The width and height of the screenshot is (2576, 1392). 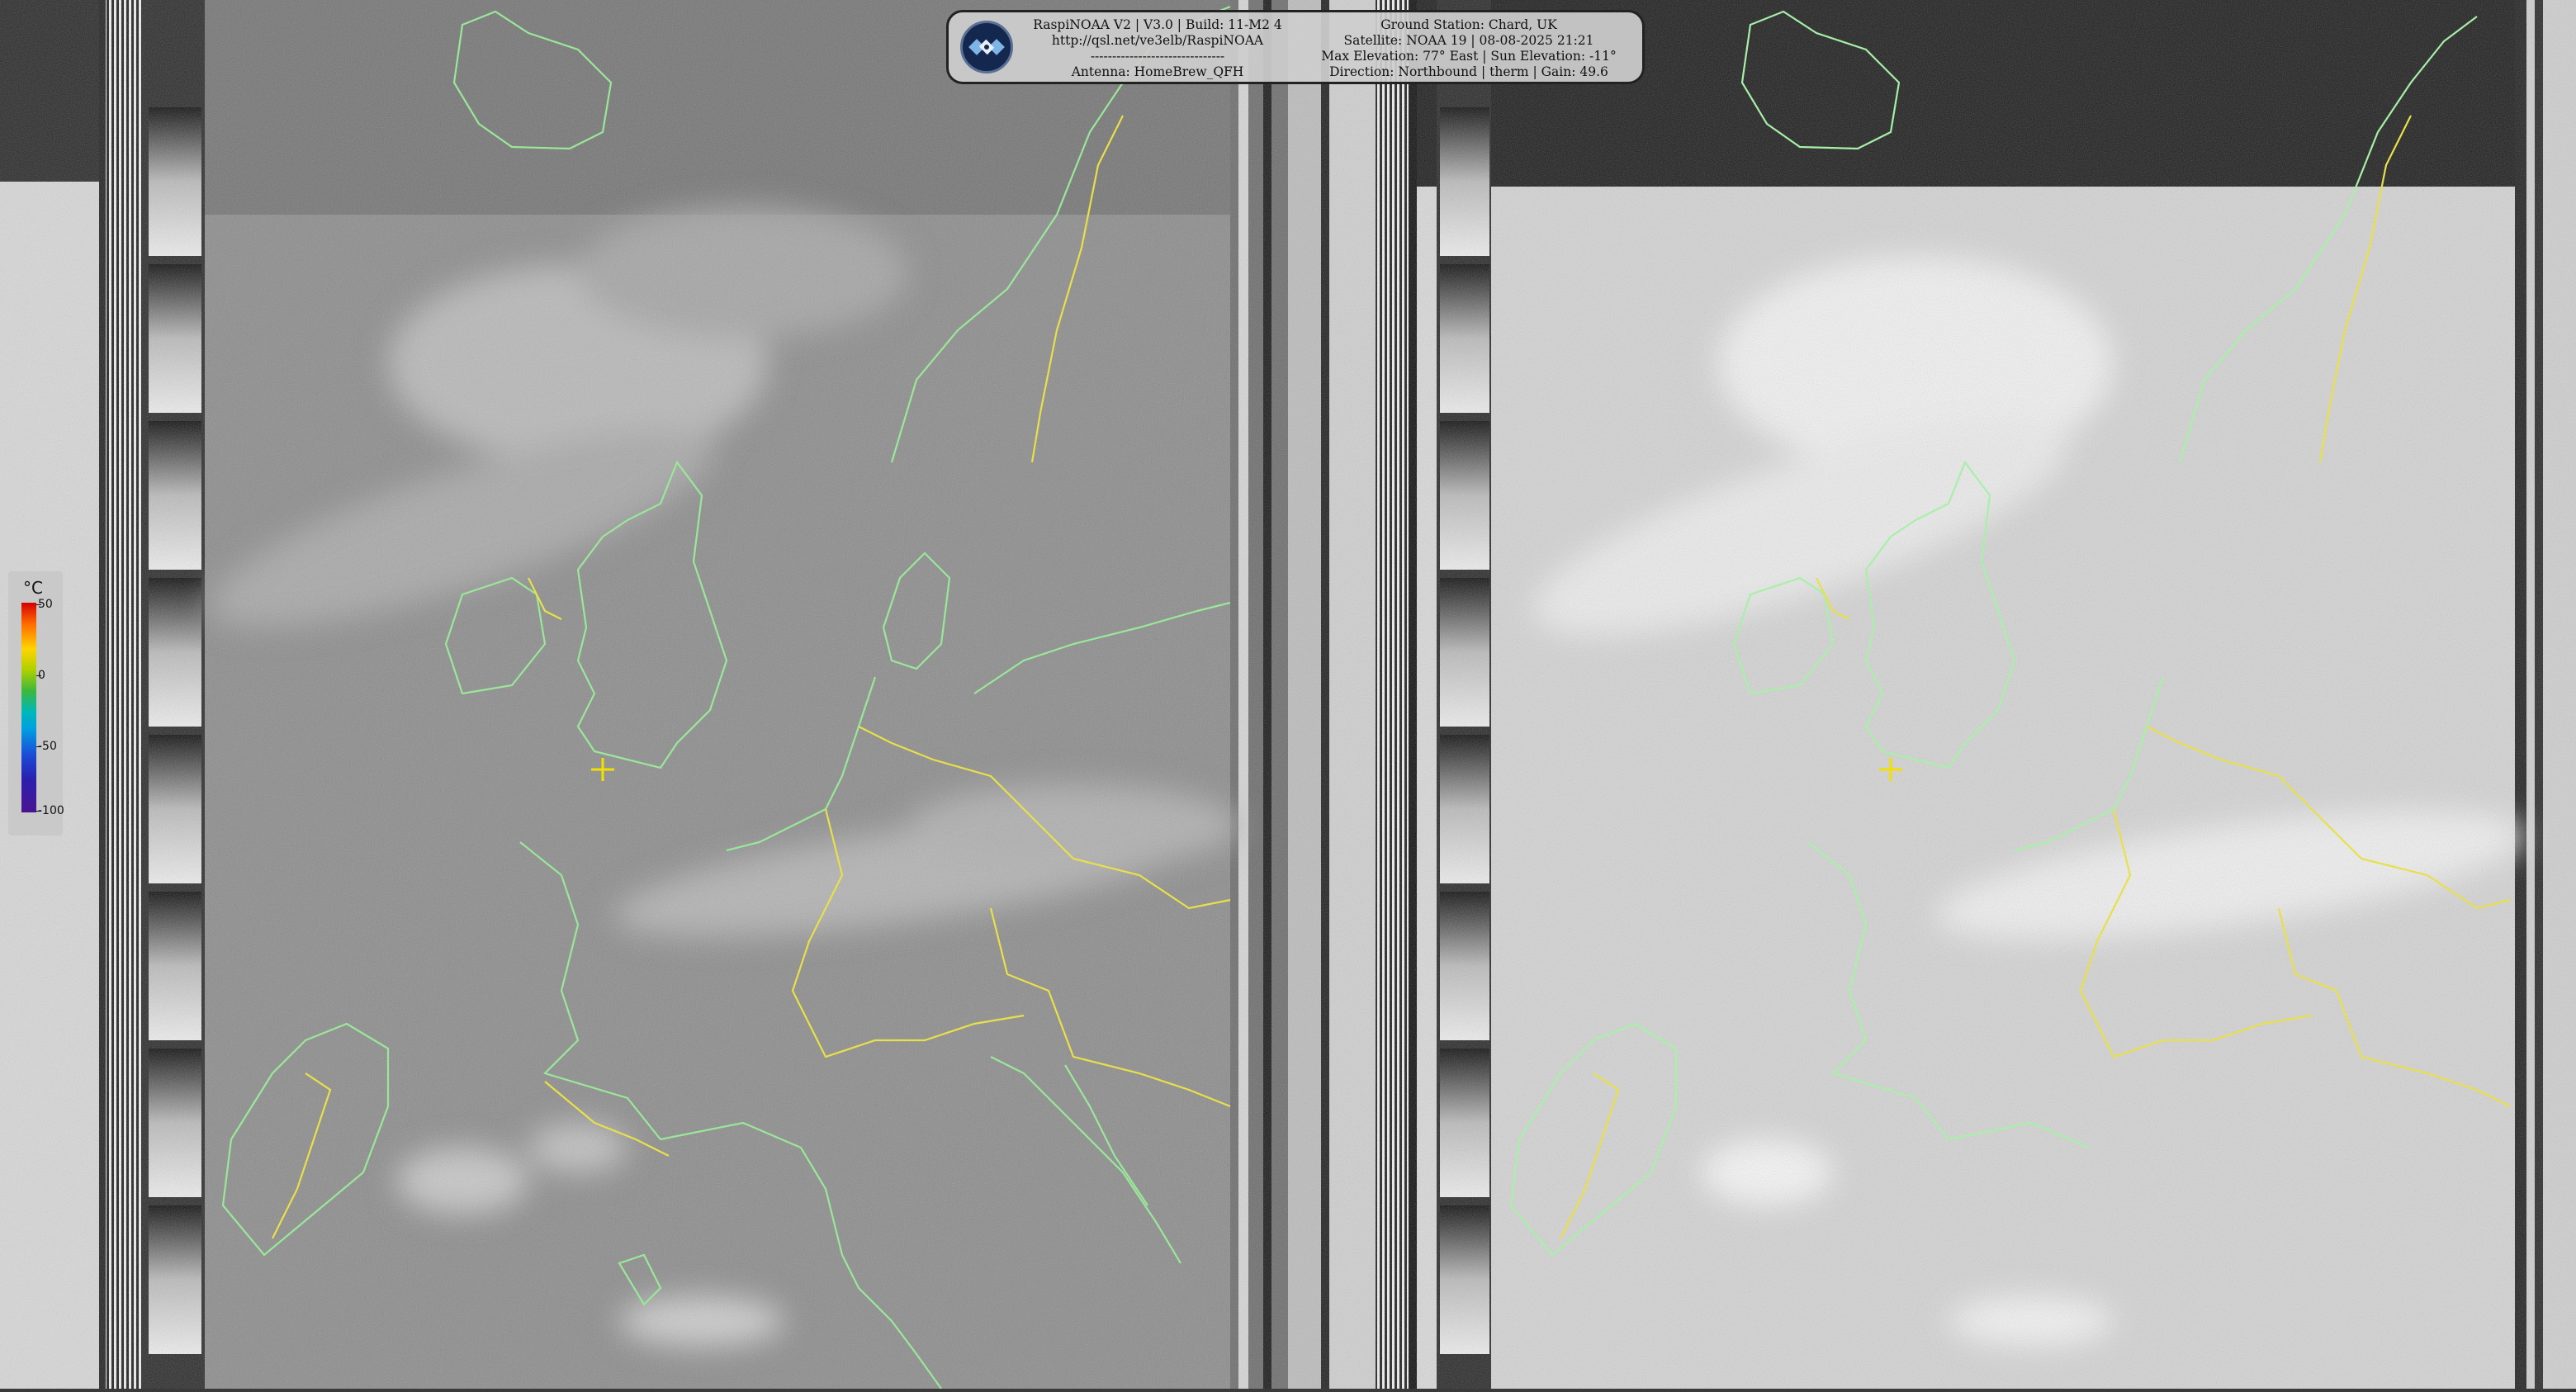 What do you see at coordinates (1468, 41) in the screenshot?
I see `header-line-satellite: Satellite: NOAA 19 | 08-08-2025 21:21` at bounding box center [1468, 41].